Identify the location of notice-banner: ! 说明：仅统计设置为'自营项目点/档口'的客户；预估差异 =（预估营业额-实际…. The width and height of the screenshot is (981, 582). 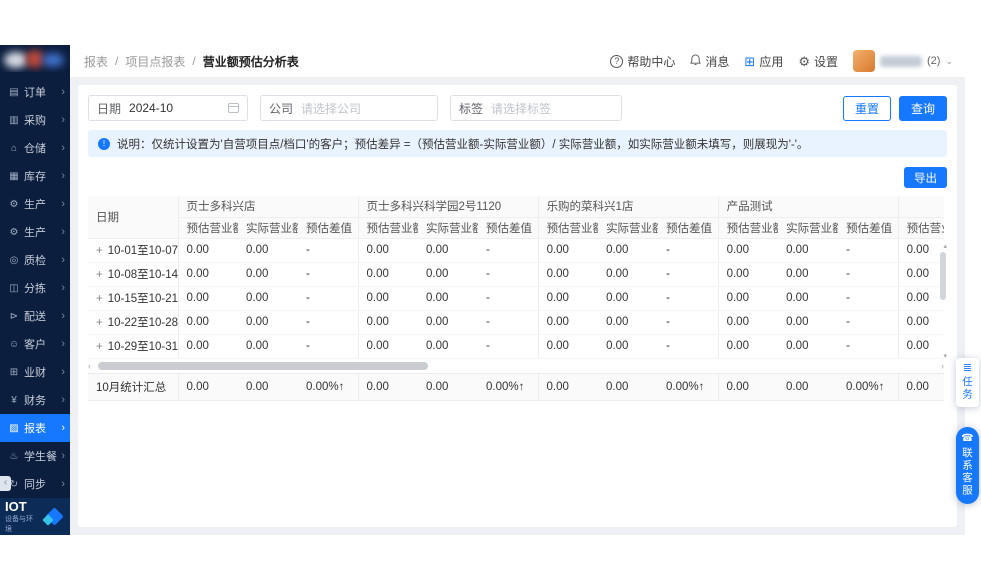
(517, 143).